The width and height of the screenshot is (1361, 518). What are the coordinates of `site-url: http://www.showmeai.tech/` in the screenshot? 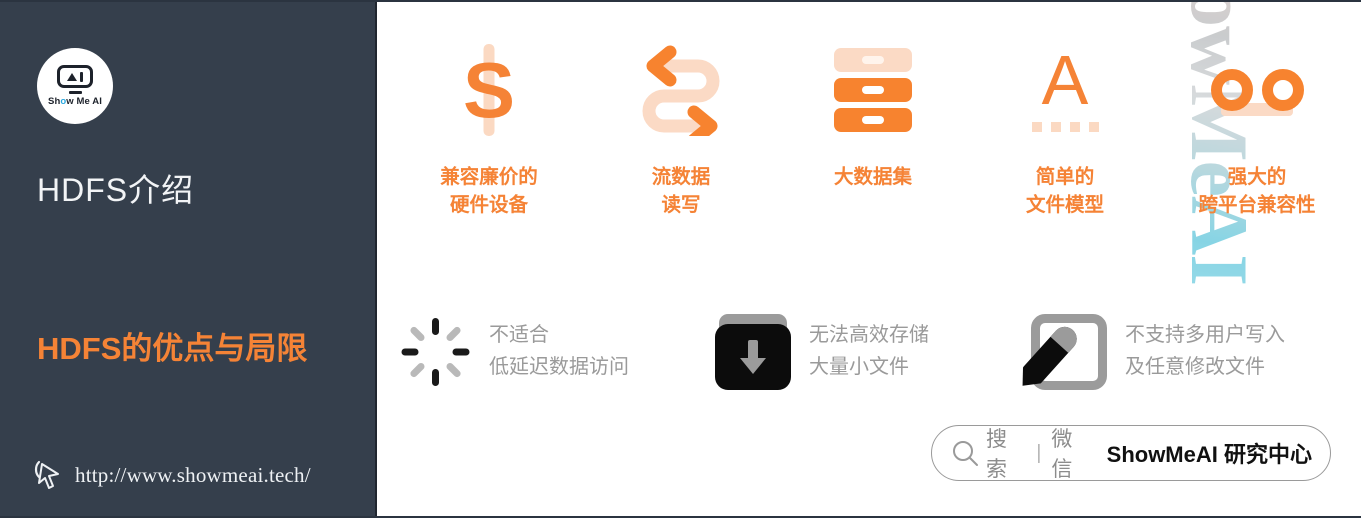 It's located at (193, 475).